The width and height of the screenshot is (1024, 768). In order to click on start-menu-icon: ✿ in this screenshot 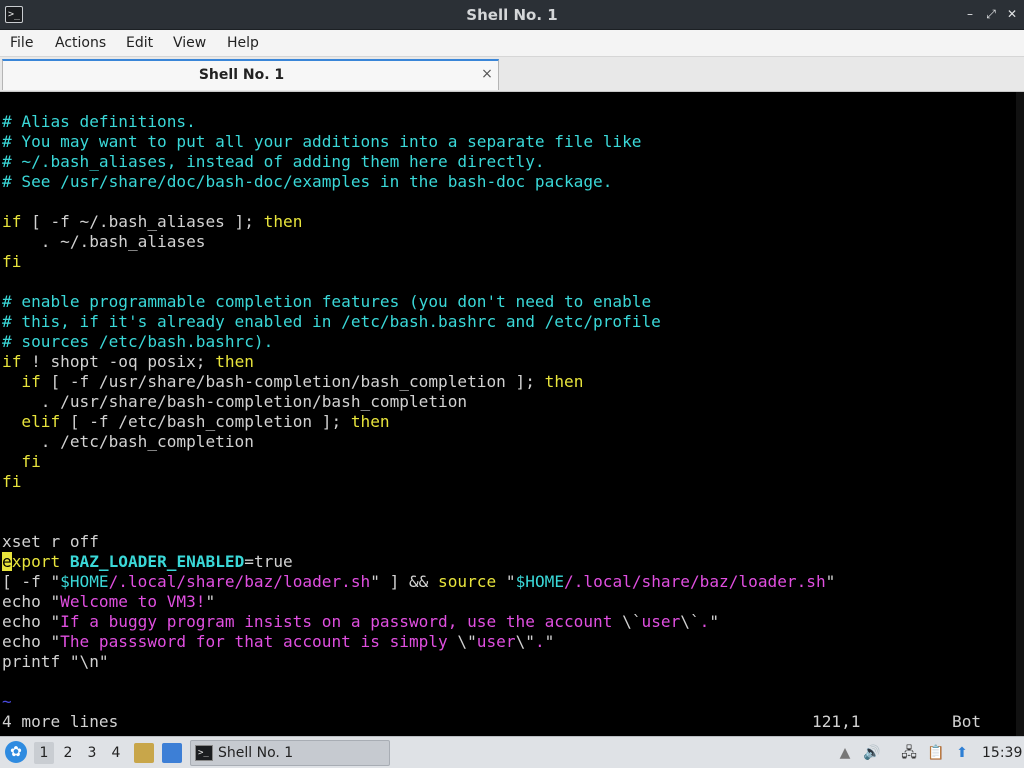, I will do `click(16, 752)`.